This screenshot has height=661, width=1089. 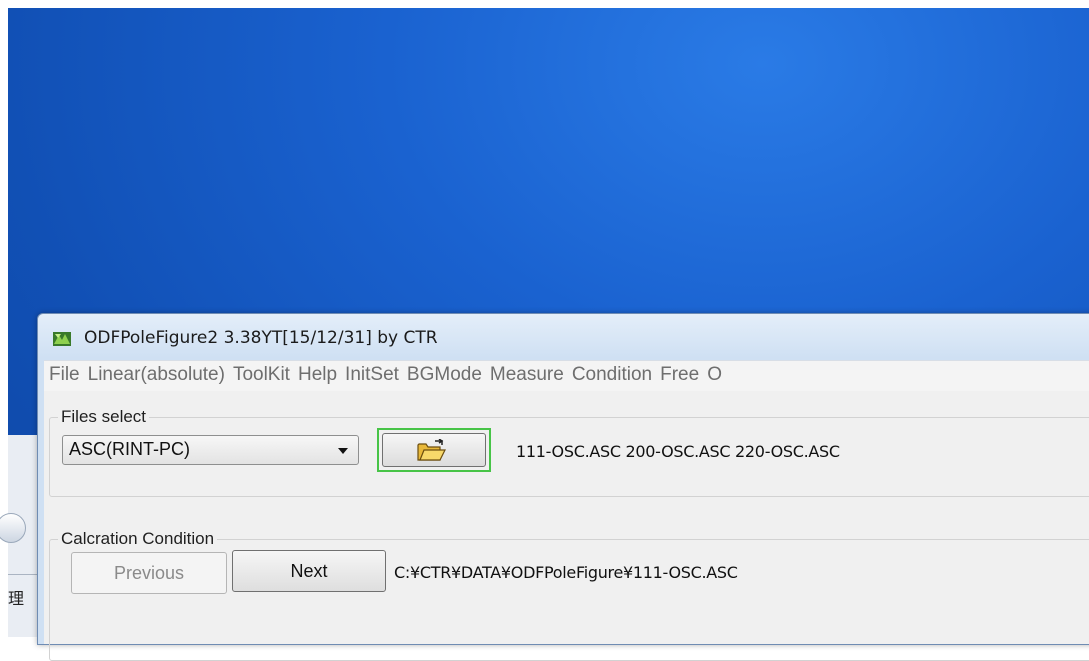 What do you see at coordinates (260, 373) in the screenshot?
I see `menu-toolkit: ToolKit` at bounding box center [260, 373].